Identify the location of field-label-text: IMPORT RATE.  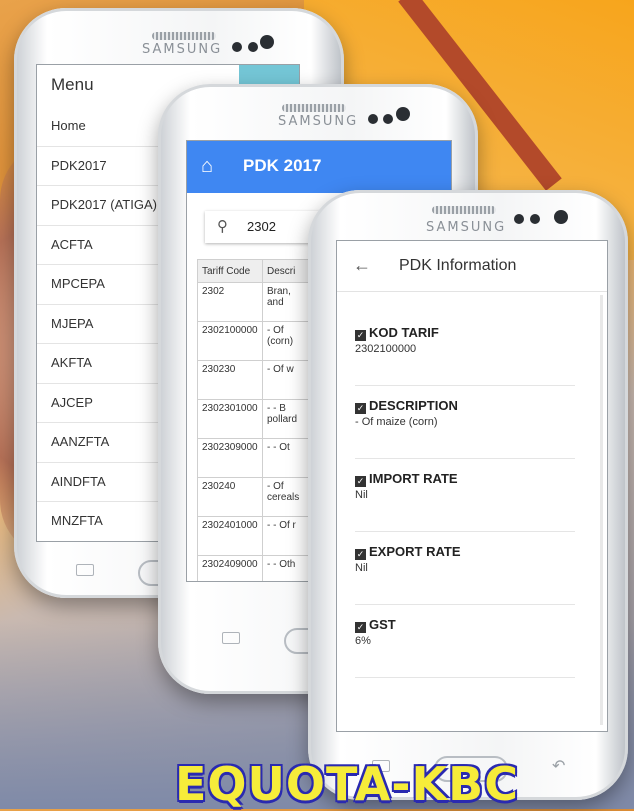
(413, 478).